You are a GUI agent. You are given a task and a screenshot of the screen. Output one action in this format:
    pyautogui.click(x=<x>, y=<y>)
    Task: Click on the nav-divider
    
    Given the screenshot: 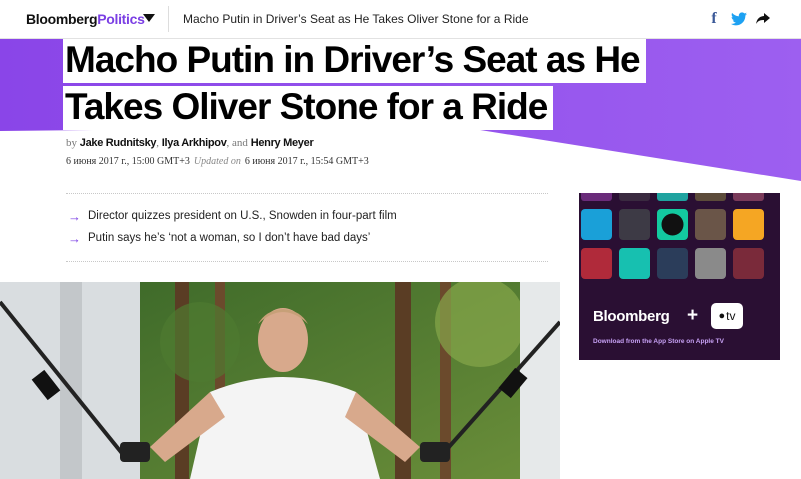 What is the action you would take?
    pyautogui.click(x=168, y=19)
    